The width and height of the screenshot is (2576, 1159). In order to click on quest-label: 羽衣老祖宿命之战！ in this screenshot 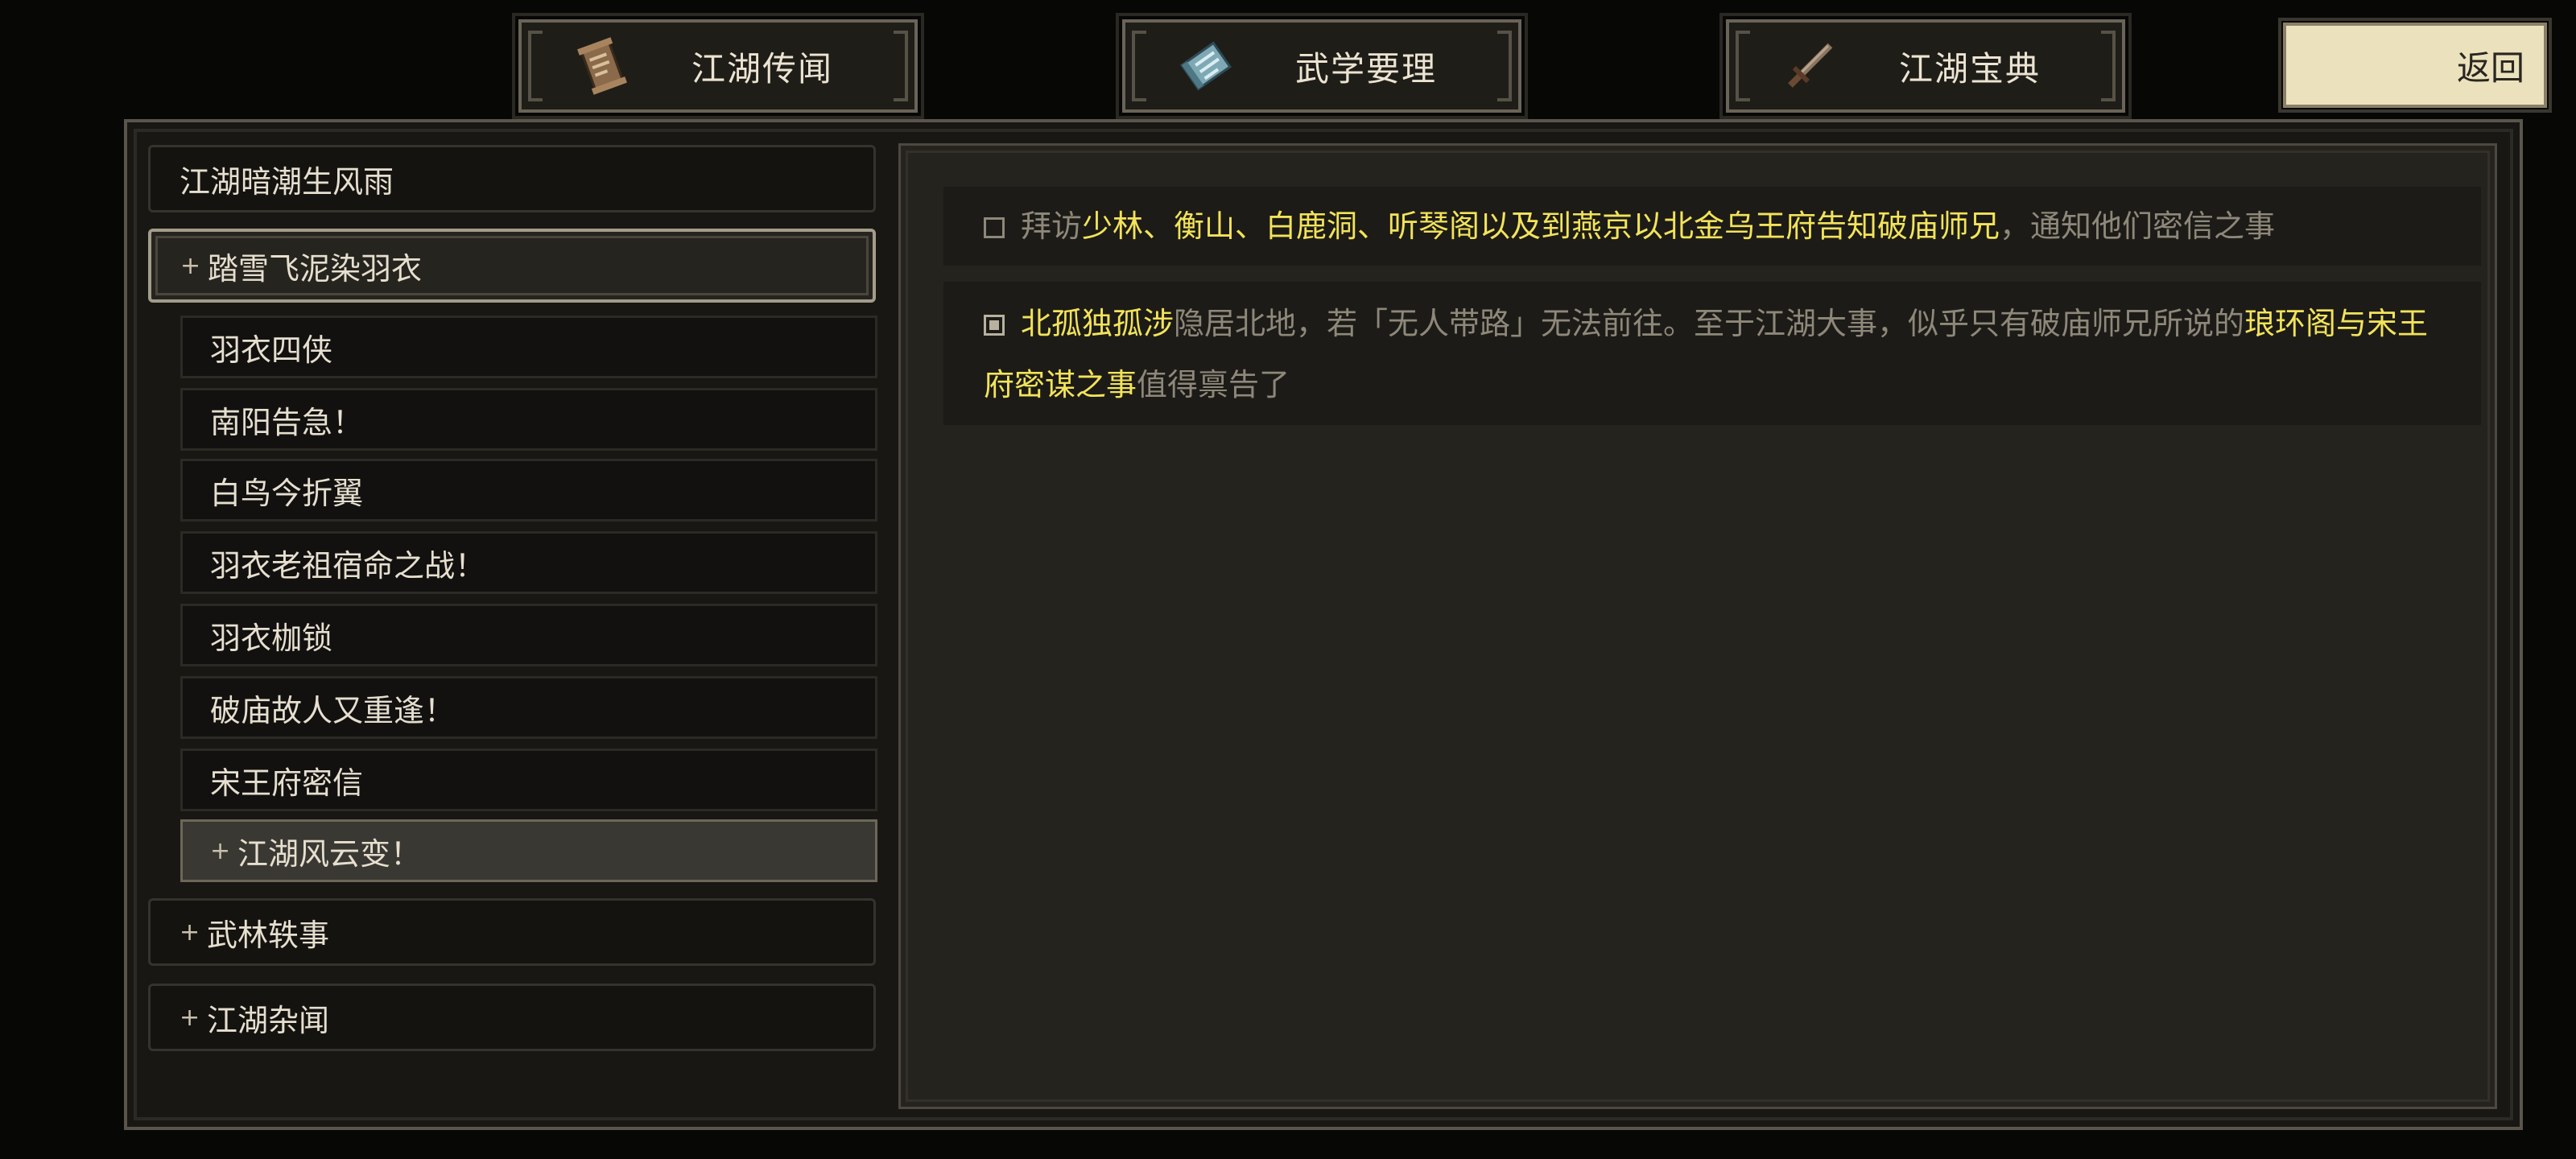, I will do `click(348, 565)`.